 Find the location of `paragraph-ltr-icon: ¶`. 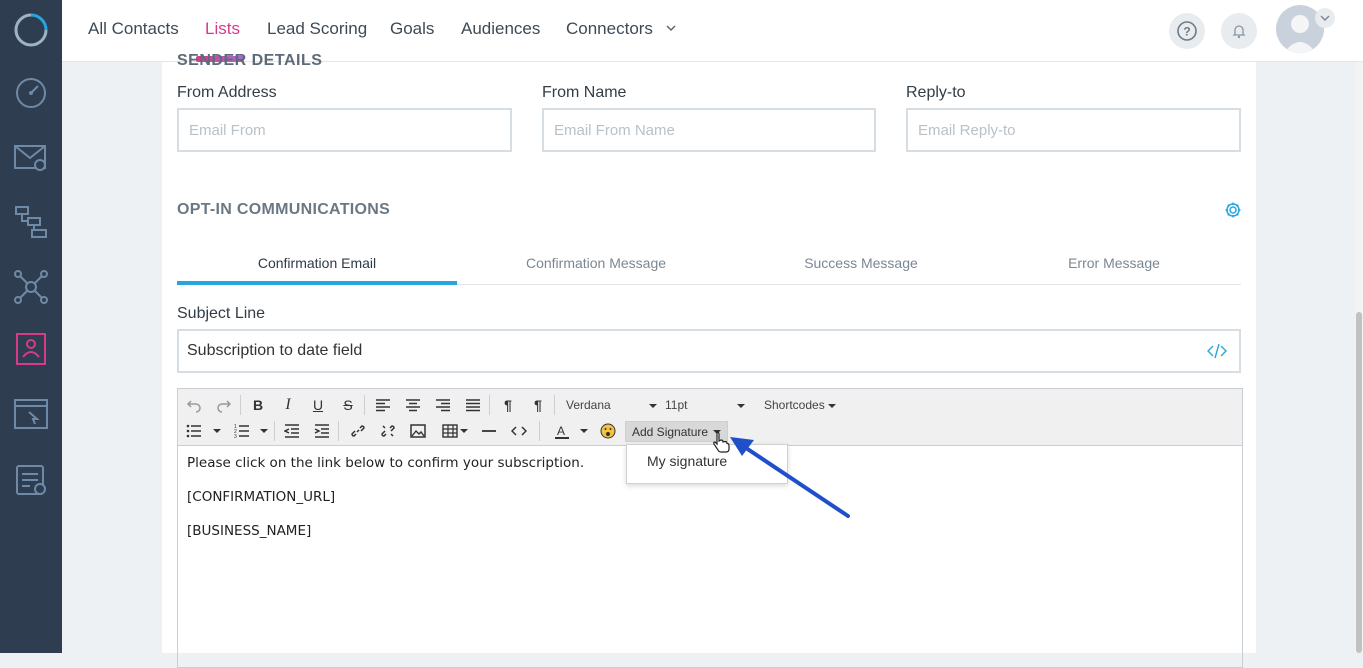

paragraph-ltr-icon: ¶ is located at coordinates (508, 405).